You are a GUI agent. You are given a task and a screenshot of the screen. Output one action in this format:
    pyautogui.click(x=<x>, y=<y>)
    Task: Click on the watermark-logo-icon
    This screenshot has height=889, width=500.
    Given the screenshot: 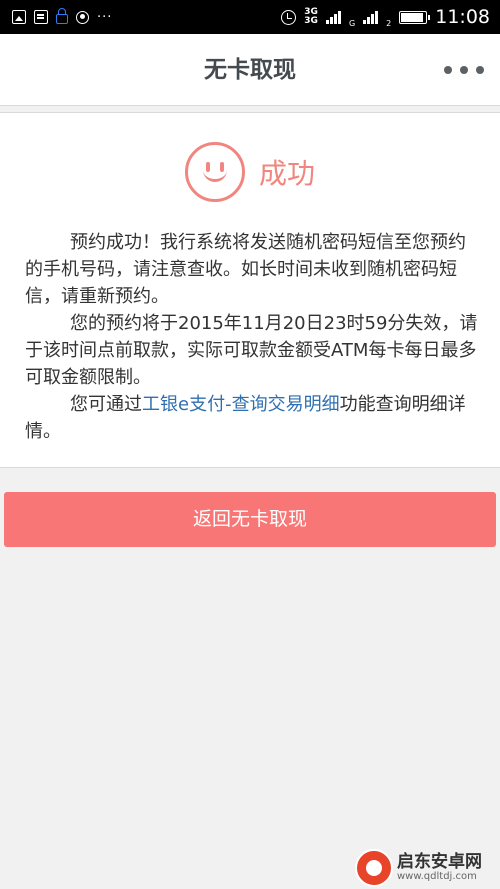 What is the action you would take?
    pyautogui.click(x=374, y=867)
    